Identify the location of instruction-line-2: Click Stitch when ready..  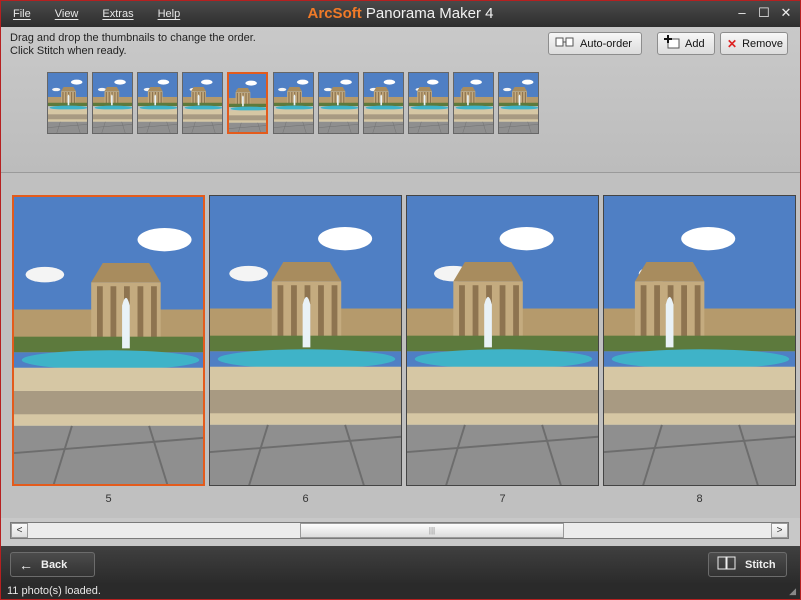
(68, 51).